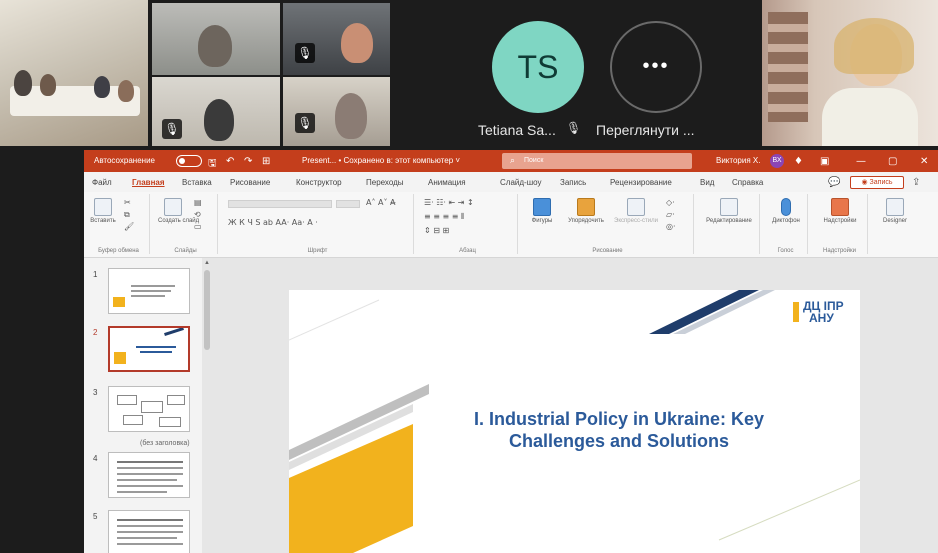  Describe the element at coordinates (467, 251) in the screenshot. I see `group-label: Абзац` at that location.